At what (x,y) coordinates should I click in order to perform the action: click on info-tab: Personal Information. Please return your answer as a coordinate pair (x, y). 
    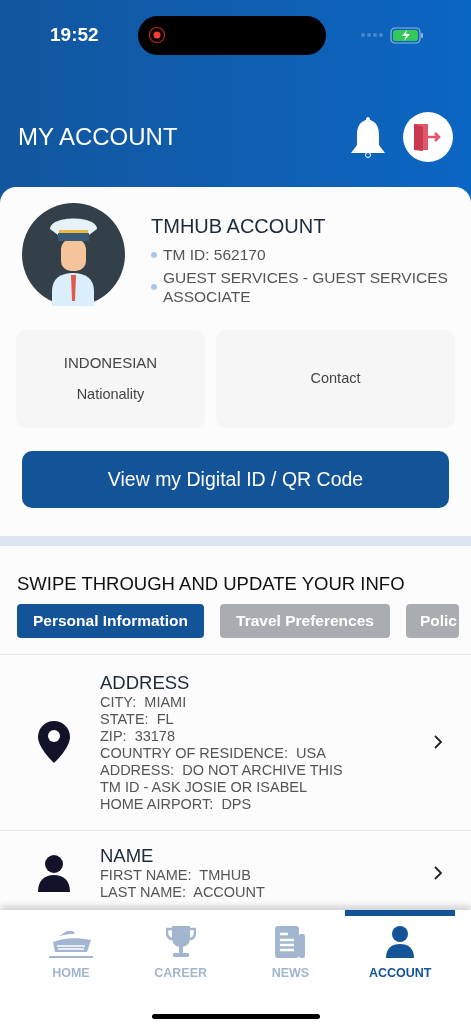
    Looking at the image, I should click on (111, 620).